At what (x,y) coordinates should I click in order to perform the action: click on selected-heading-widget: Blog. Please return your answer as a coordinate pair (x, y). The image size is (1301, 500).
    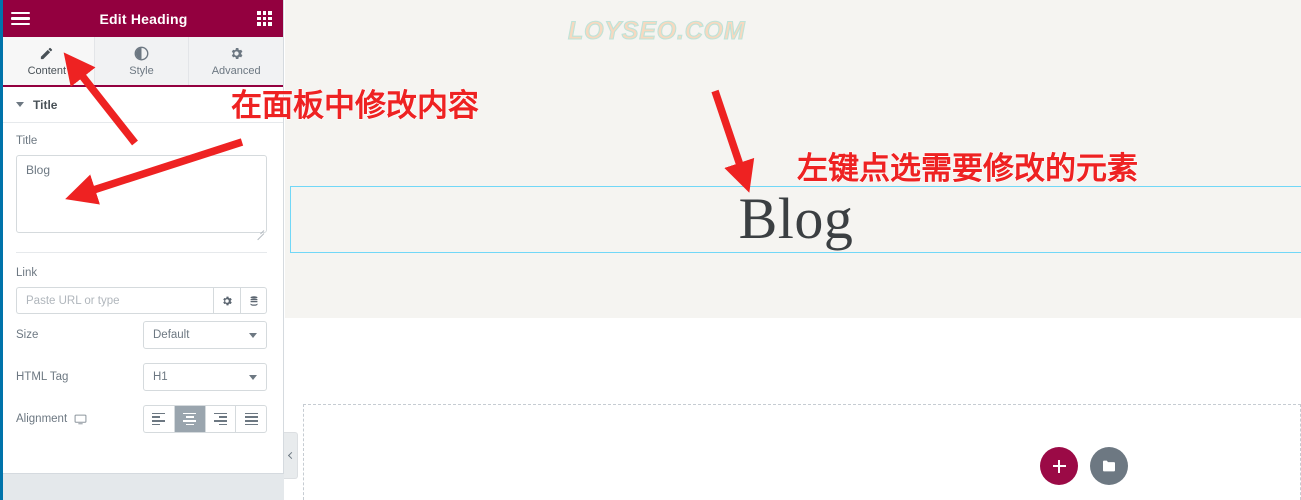
    Looking at the image, I should click on (795, 219).